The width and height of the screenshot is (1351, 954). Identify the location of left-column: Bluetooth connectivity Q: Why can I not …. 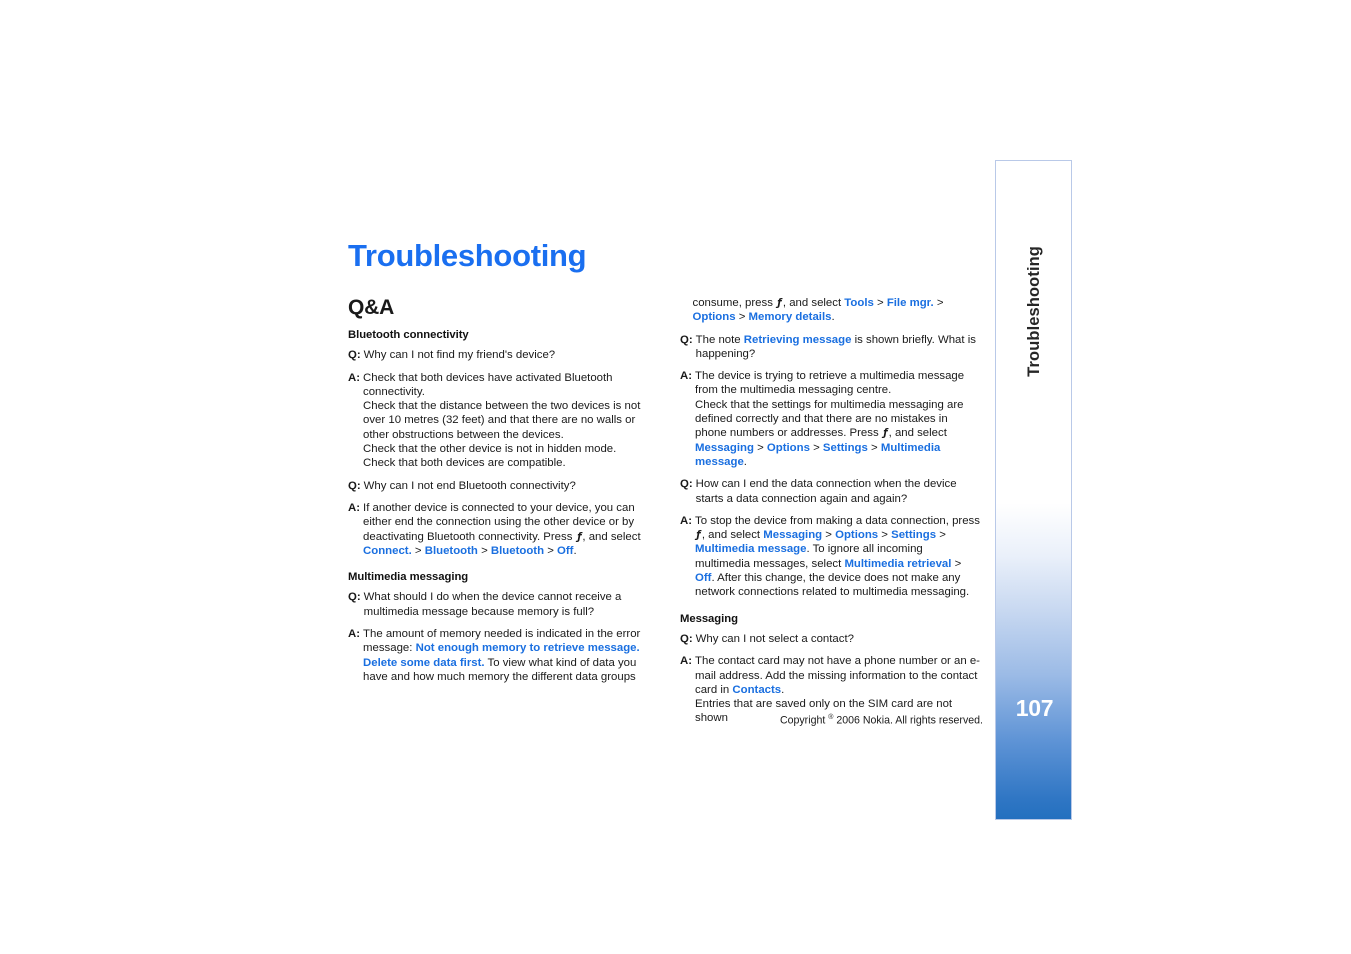
(498, 510).